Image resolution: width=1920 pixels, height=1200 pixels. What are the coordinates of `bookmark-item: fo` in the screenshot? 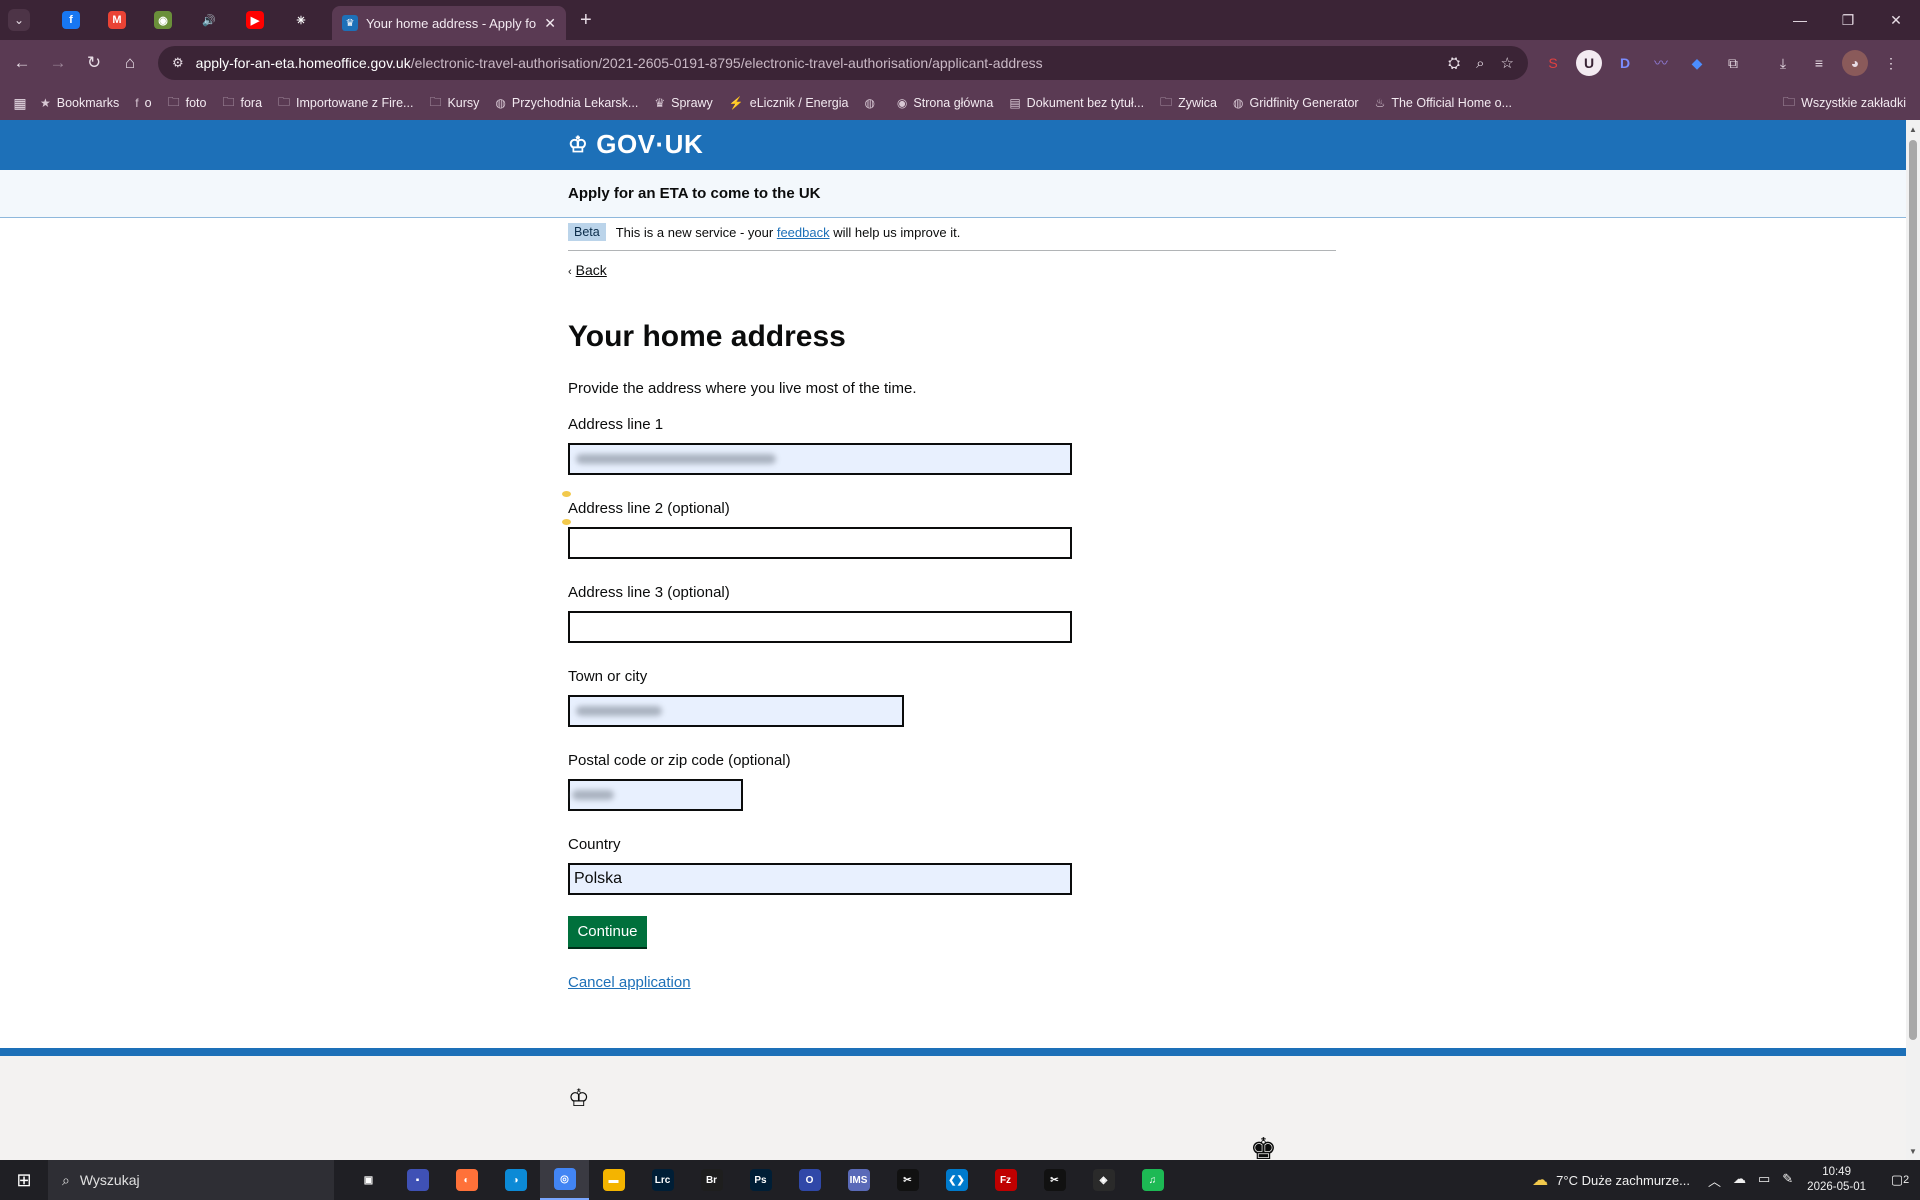 It's located at (143, 103).